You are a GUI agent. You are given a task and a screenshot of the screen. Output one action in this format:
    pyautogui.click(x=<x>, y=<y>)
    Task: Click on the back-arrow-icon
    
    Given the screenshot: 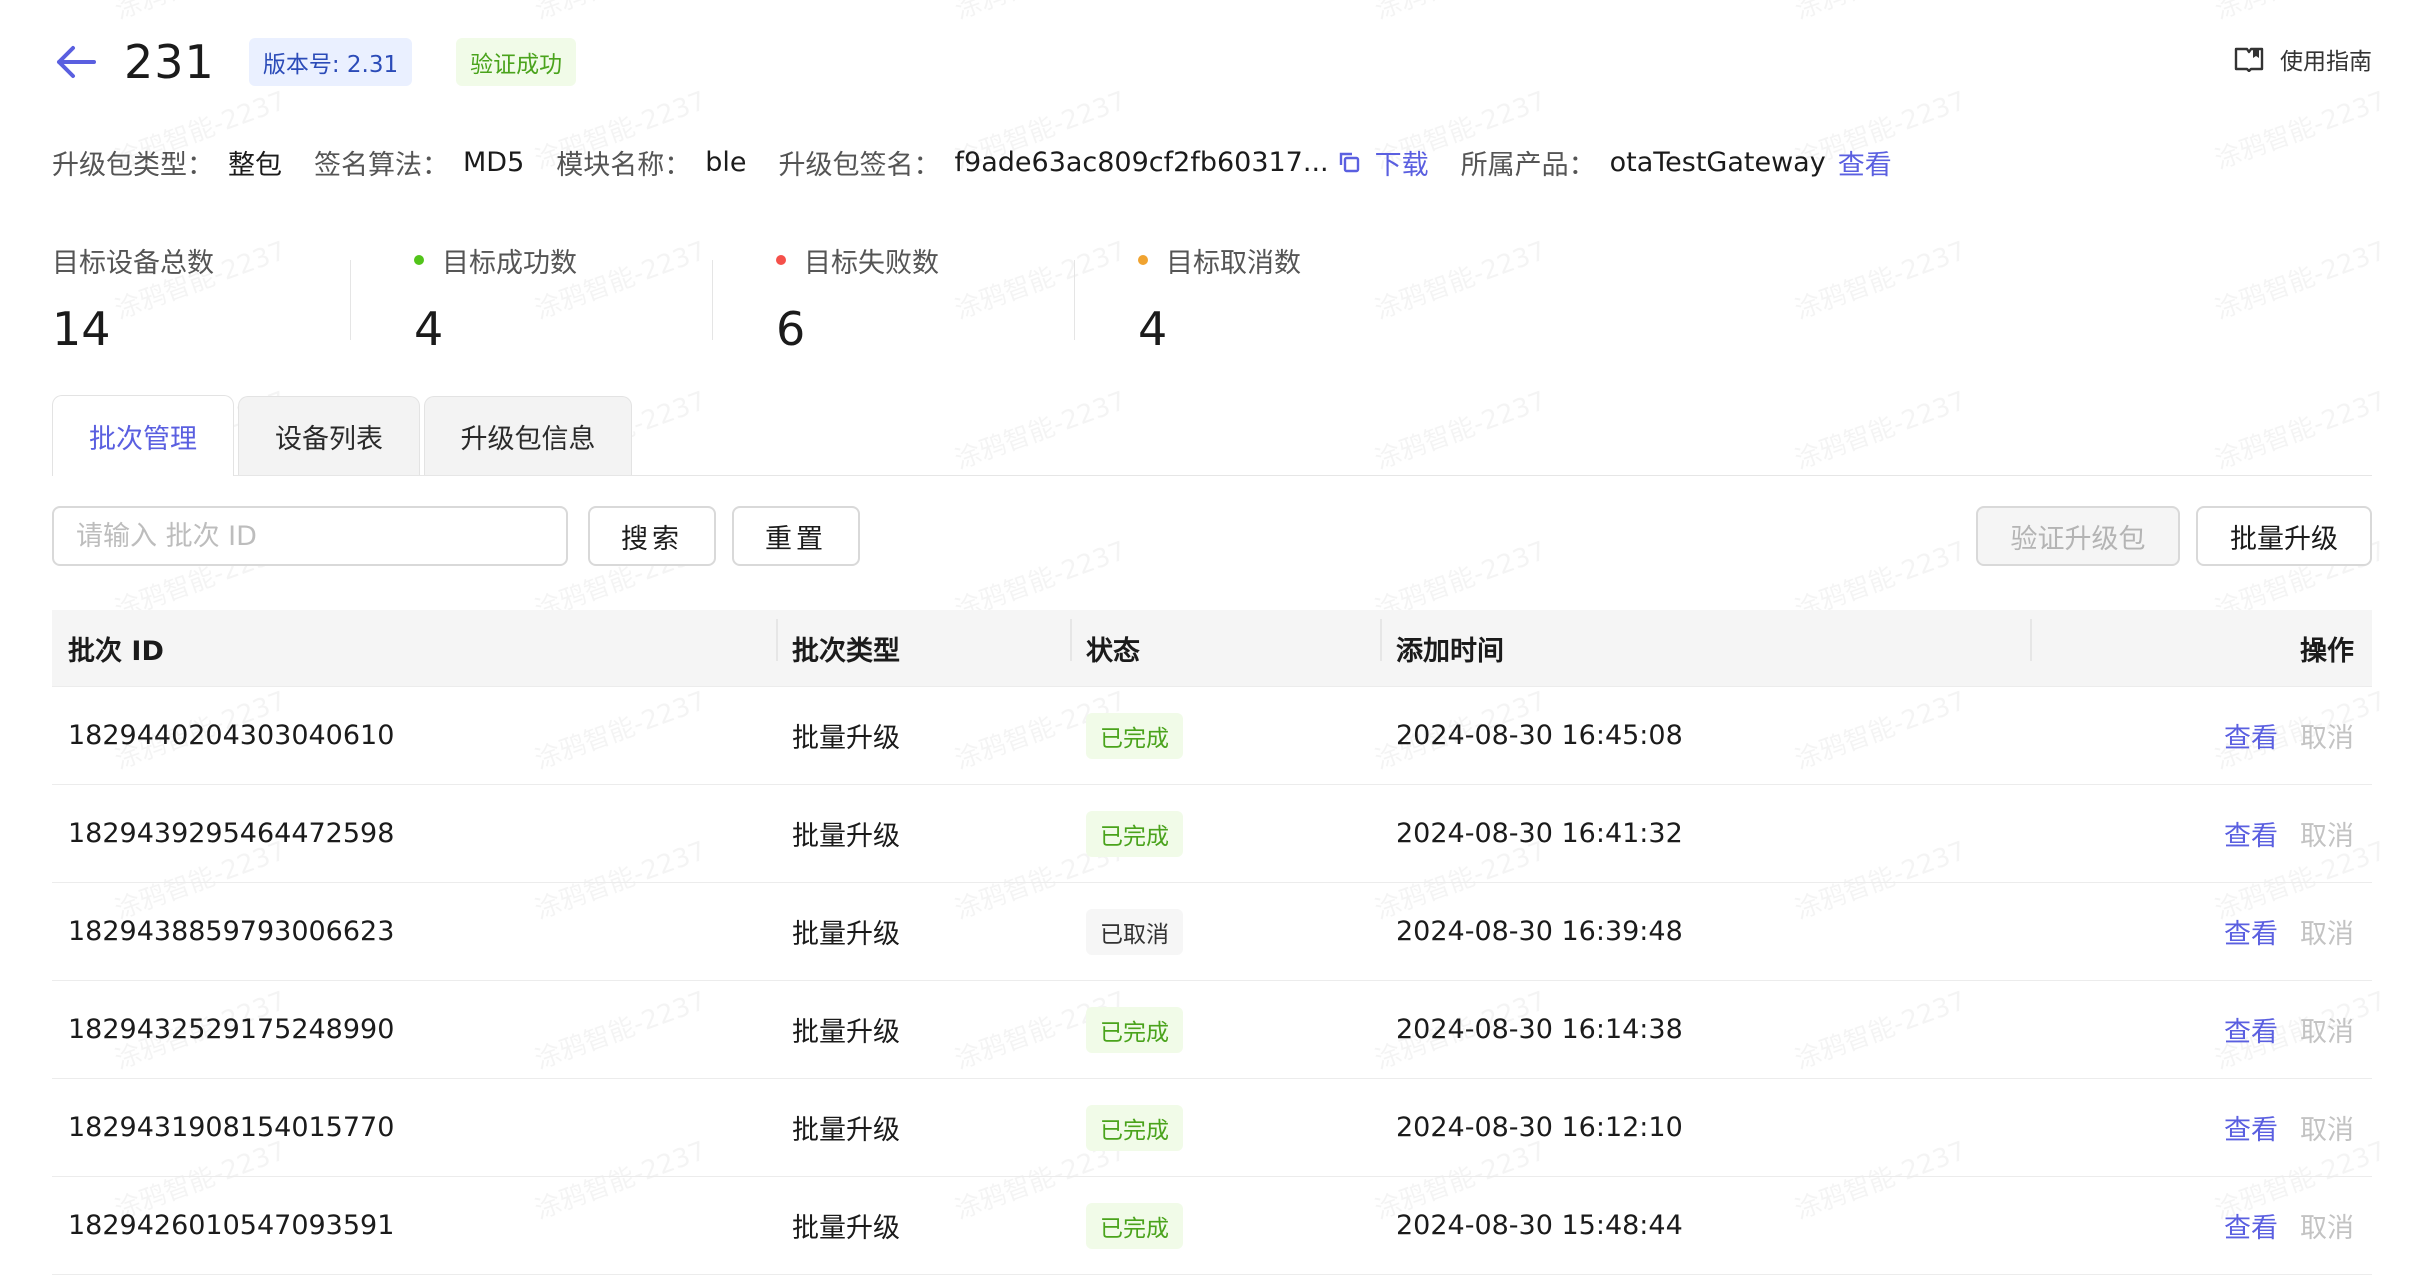 What is the action you would take?
    pyautogui.click(x=76, y=62)
    